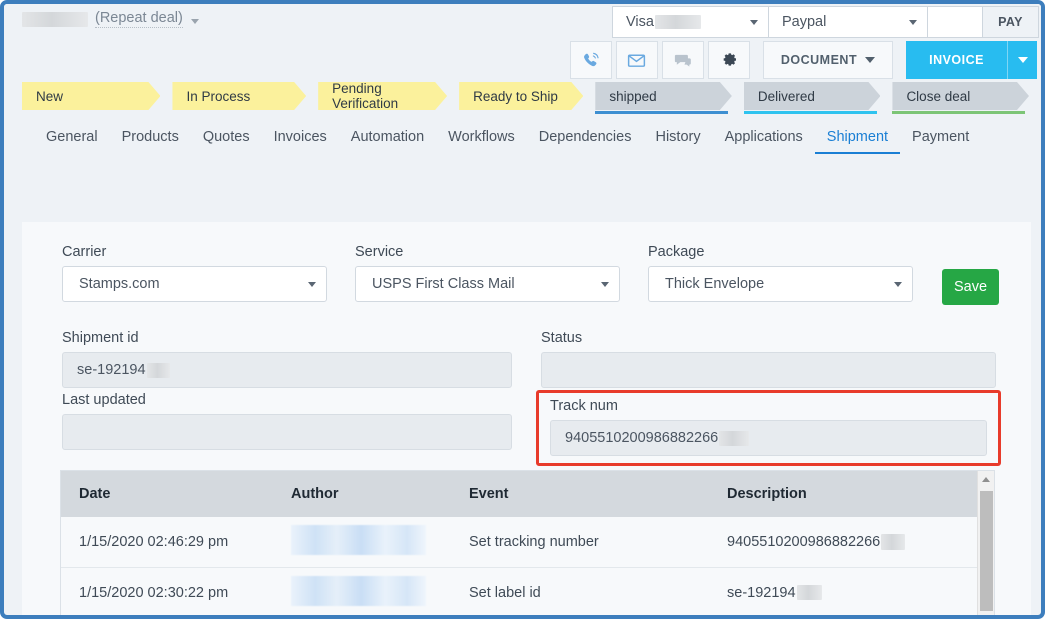  What do you see at coordinates (226, 138) in the screenshot?
I see `tab-quotes: Quotes` at bounding box center [226, 138].